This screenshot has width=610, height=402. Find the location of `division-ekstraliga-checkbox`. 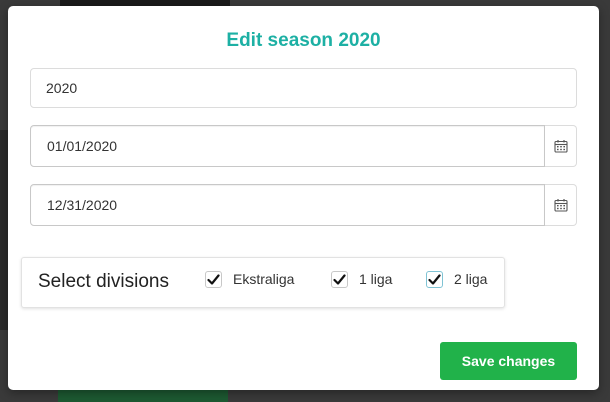

division-ekstraliga-checkbox is located at coordinates (213, 279).